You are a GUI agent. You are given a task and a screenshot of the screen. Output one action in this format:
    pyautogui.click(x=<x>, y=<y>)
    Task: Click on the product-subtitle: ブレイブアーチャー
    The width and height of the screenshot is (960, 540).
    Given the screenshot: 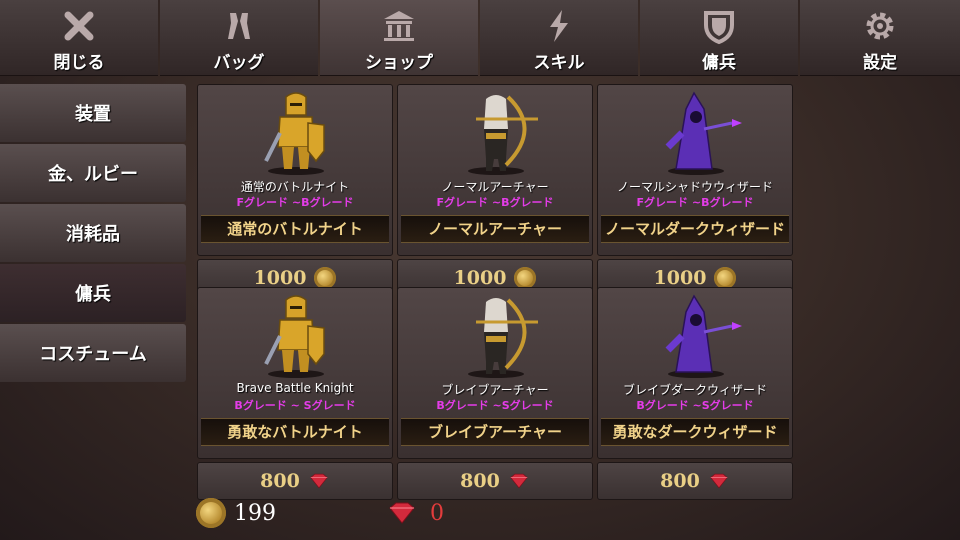 What is the action you would take?
    pyautogui.click(x=495, y=390)
    